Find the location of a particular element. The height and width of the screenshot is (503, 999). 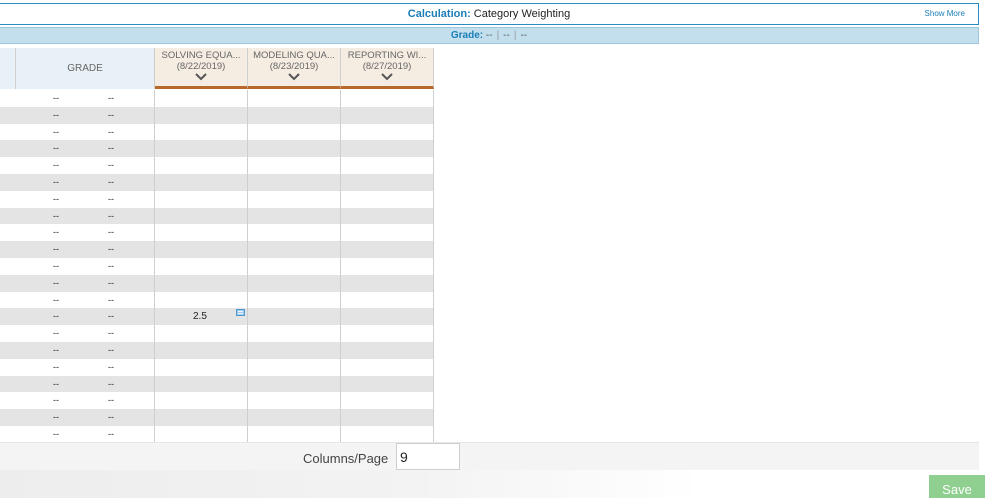

assignment-header-reporting-with: REPORTING WI... (8/27/2019) is located at coordinates (387, 68).